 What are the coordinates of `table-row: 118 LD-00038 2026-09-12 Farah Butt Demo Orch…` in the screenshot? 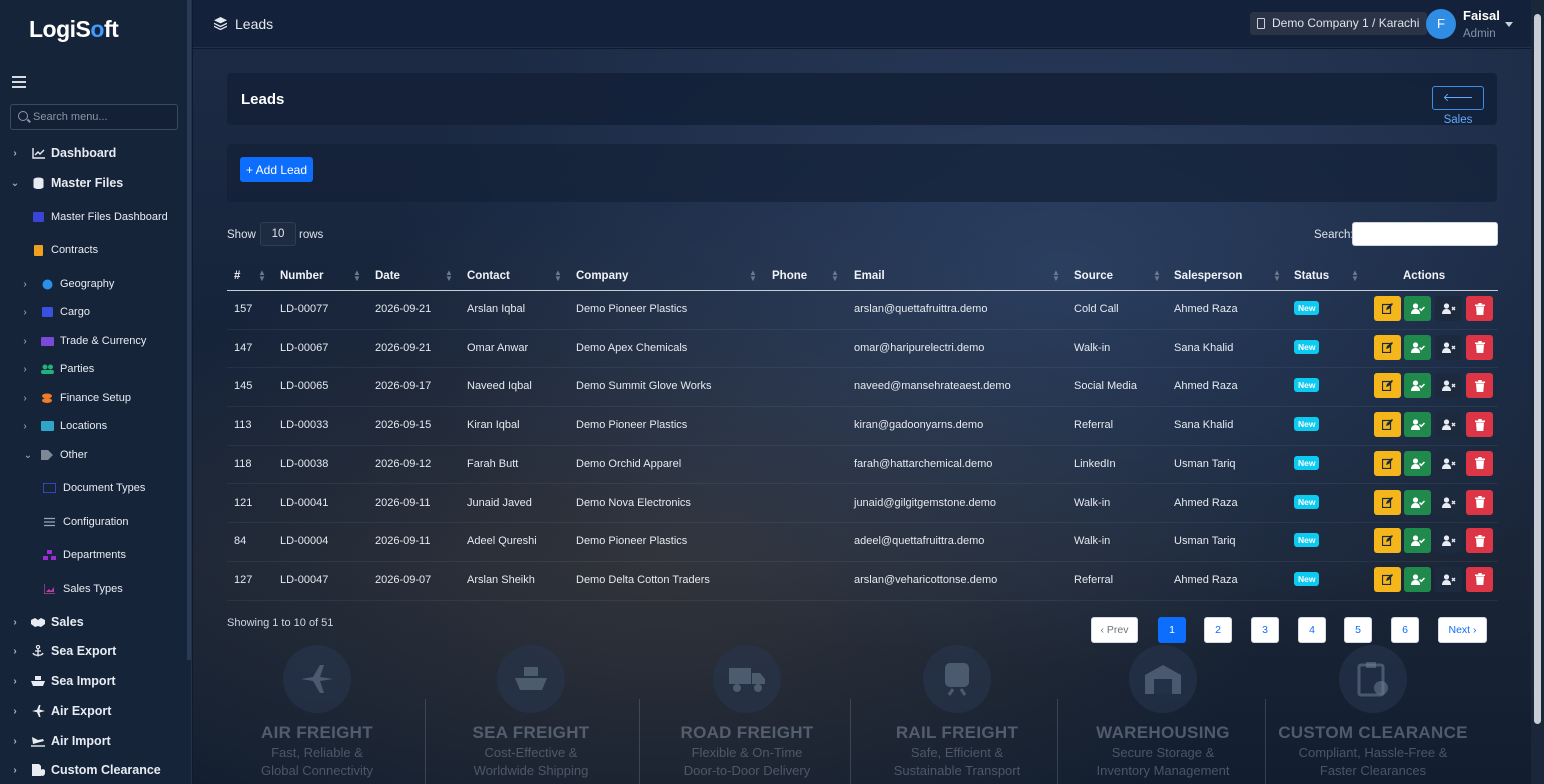 It's located at (862, 465).